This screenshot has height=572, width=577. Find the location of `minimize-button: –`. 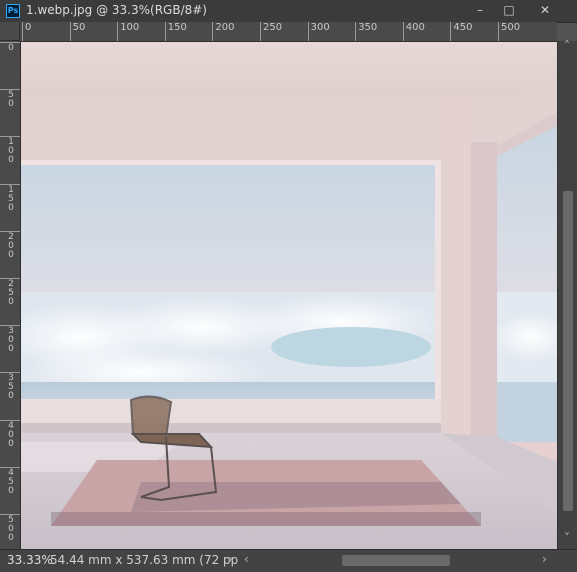

minimize-button: – is located at coordinates (480, 10).